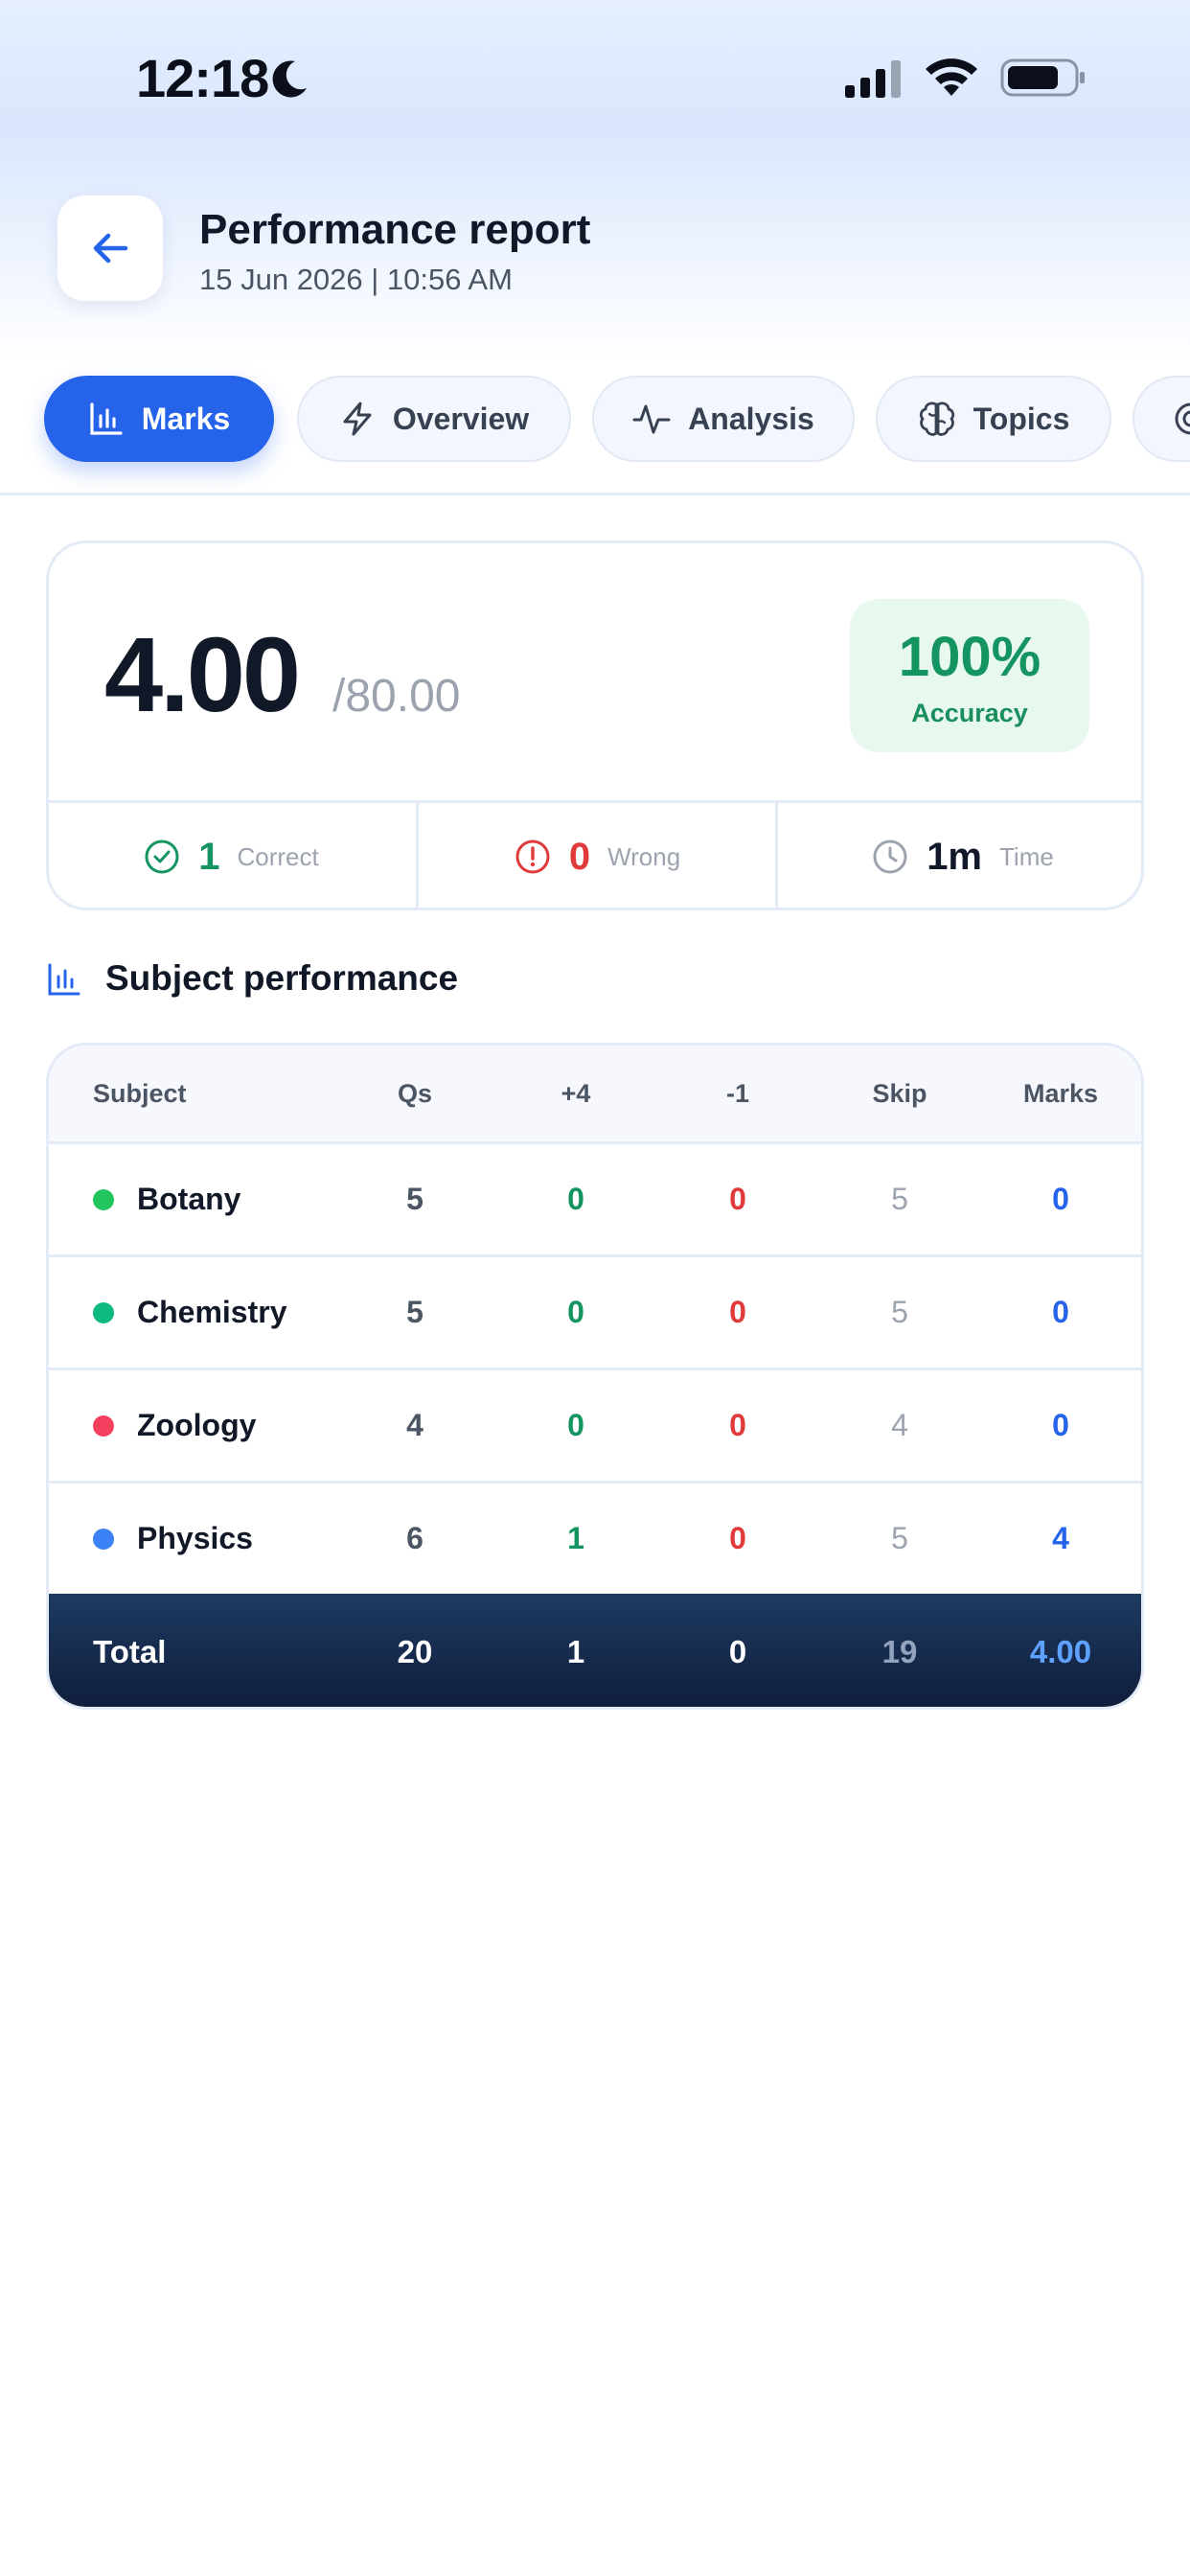 The height and width of the screenshot is (2576, 1190). Describe the element at coordinates (186, 418) in the screenshot. I see `tab-marks-label: Marks` at that location.